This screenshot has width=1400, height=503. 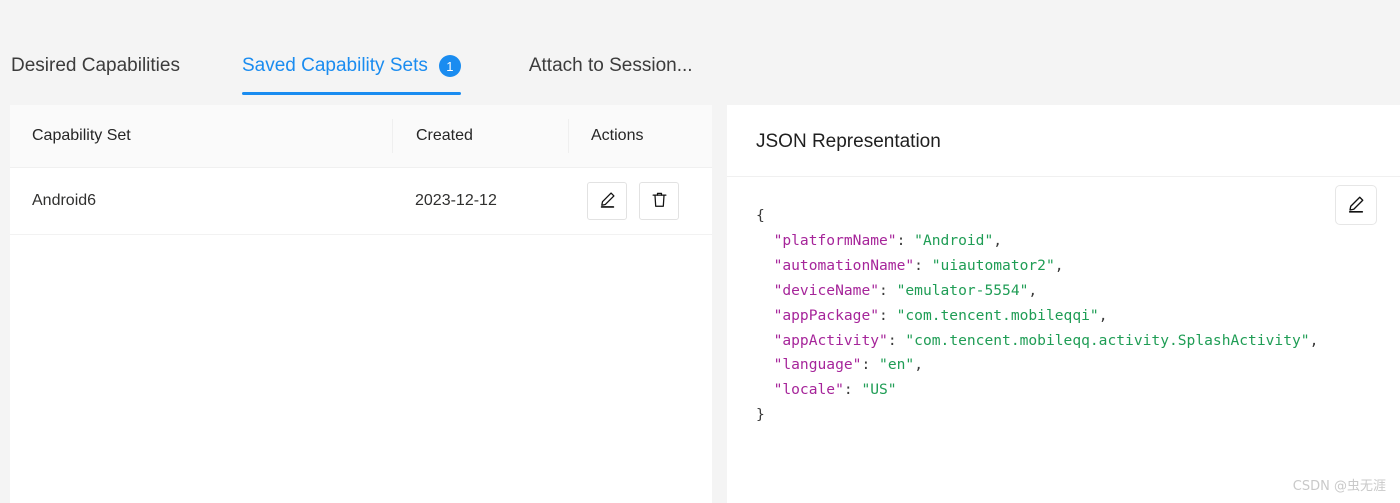 I want to click on delete-icon, so click(x=659, y=201).